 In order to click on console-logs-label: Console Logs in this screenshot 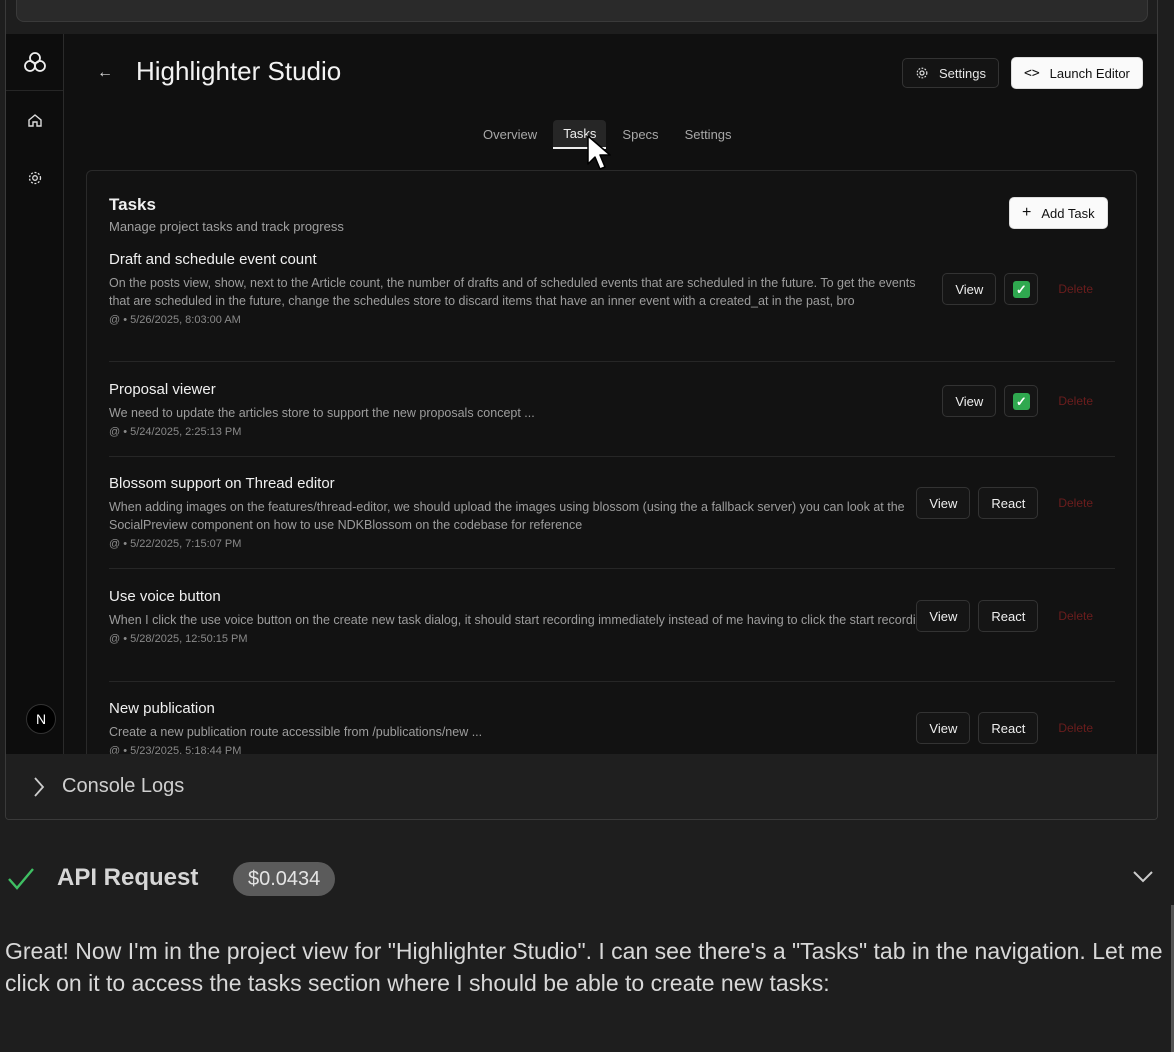, I will do `click(123, 786)`.